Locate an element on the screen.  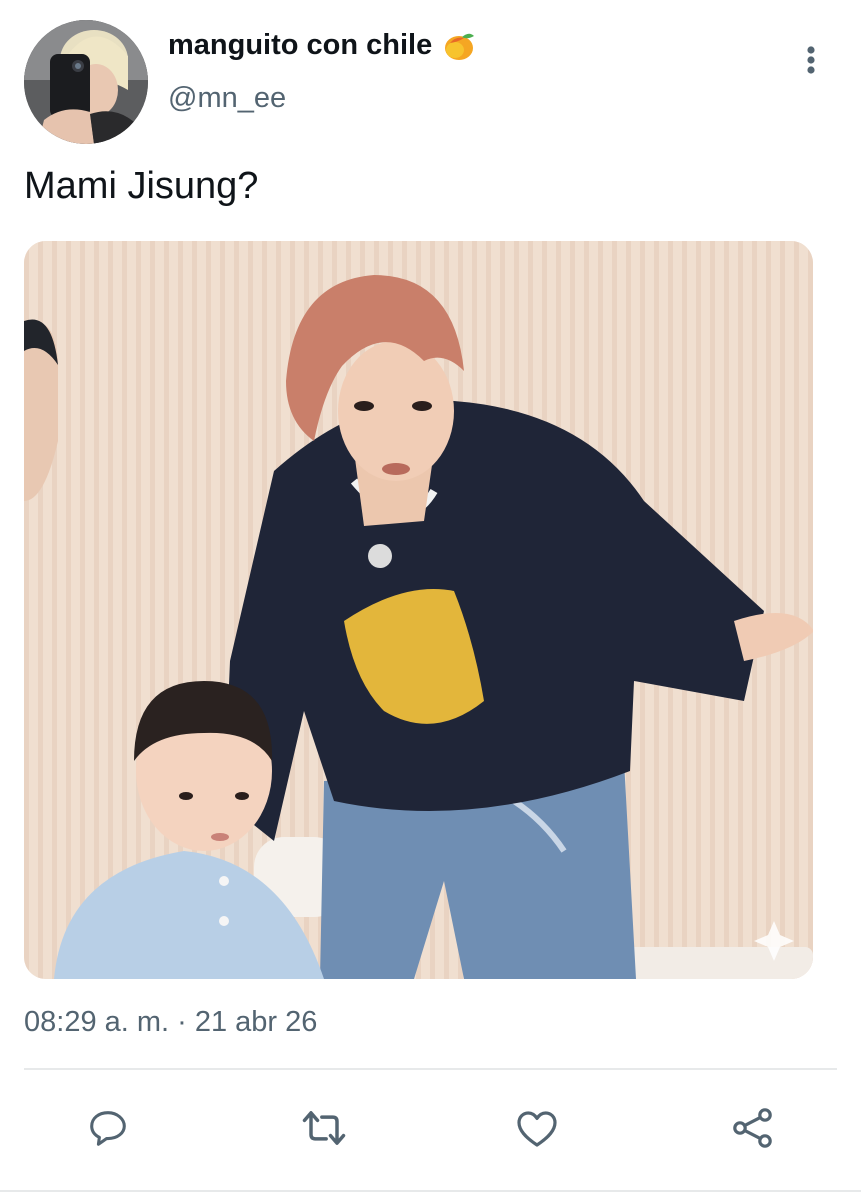
retweet-button is located at coordinates (324, 1128).